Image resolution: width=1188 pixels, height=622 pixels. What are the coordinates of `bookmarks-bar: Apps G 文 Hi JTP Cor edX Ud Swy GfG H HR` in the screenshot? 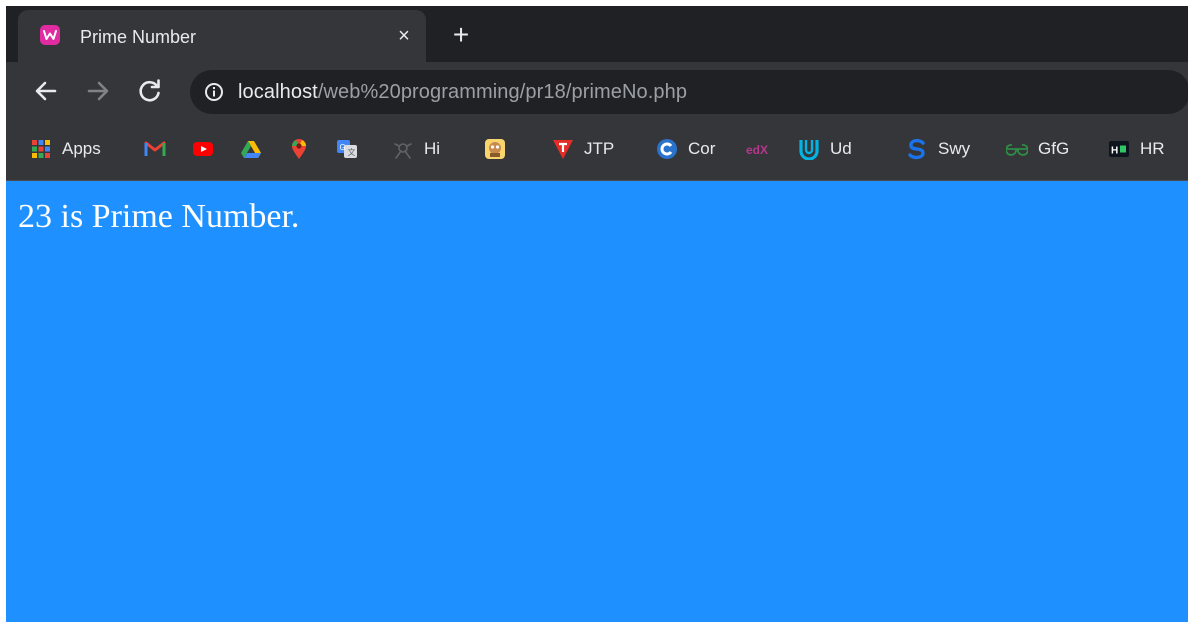 It's located at (597, 150).